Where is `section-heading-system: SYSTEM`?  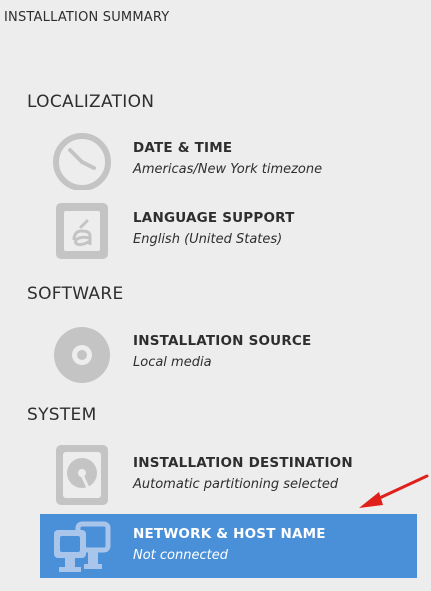 section-heading-system: SYSTEM is located at coordinates (62, 415).